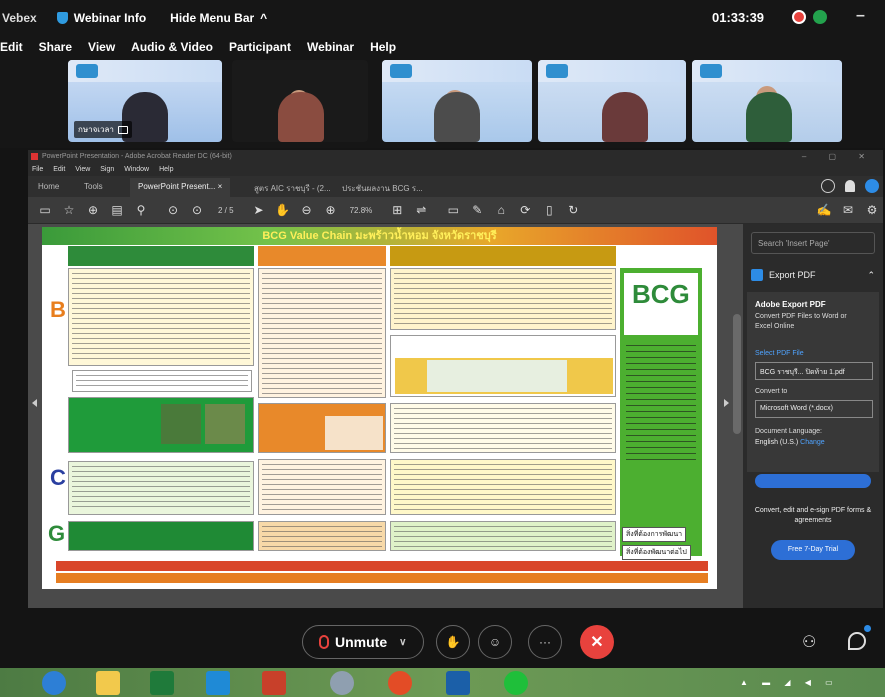  I want to click on print-icon: ▤, so click(117, 210).